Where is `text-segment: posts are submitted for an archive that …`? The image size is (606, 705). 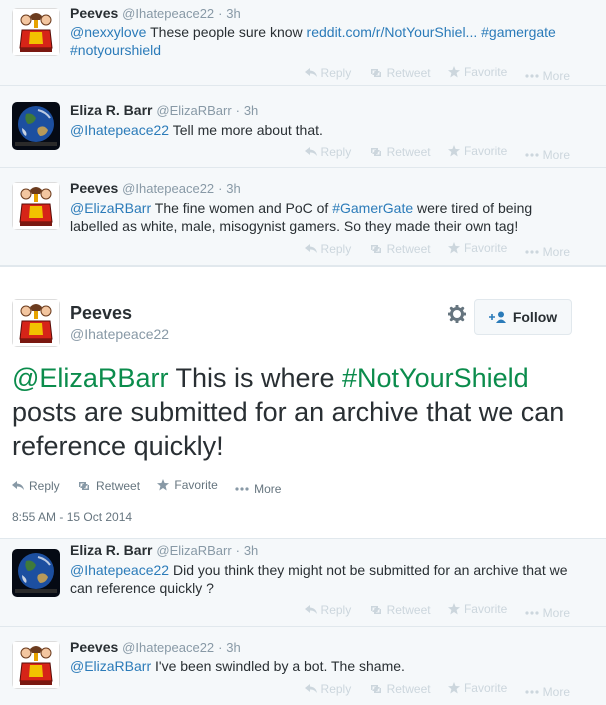 text-segment: posts are submitted for an archive that … is located at coordinates (288, 429).